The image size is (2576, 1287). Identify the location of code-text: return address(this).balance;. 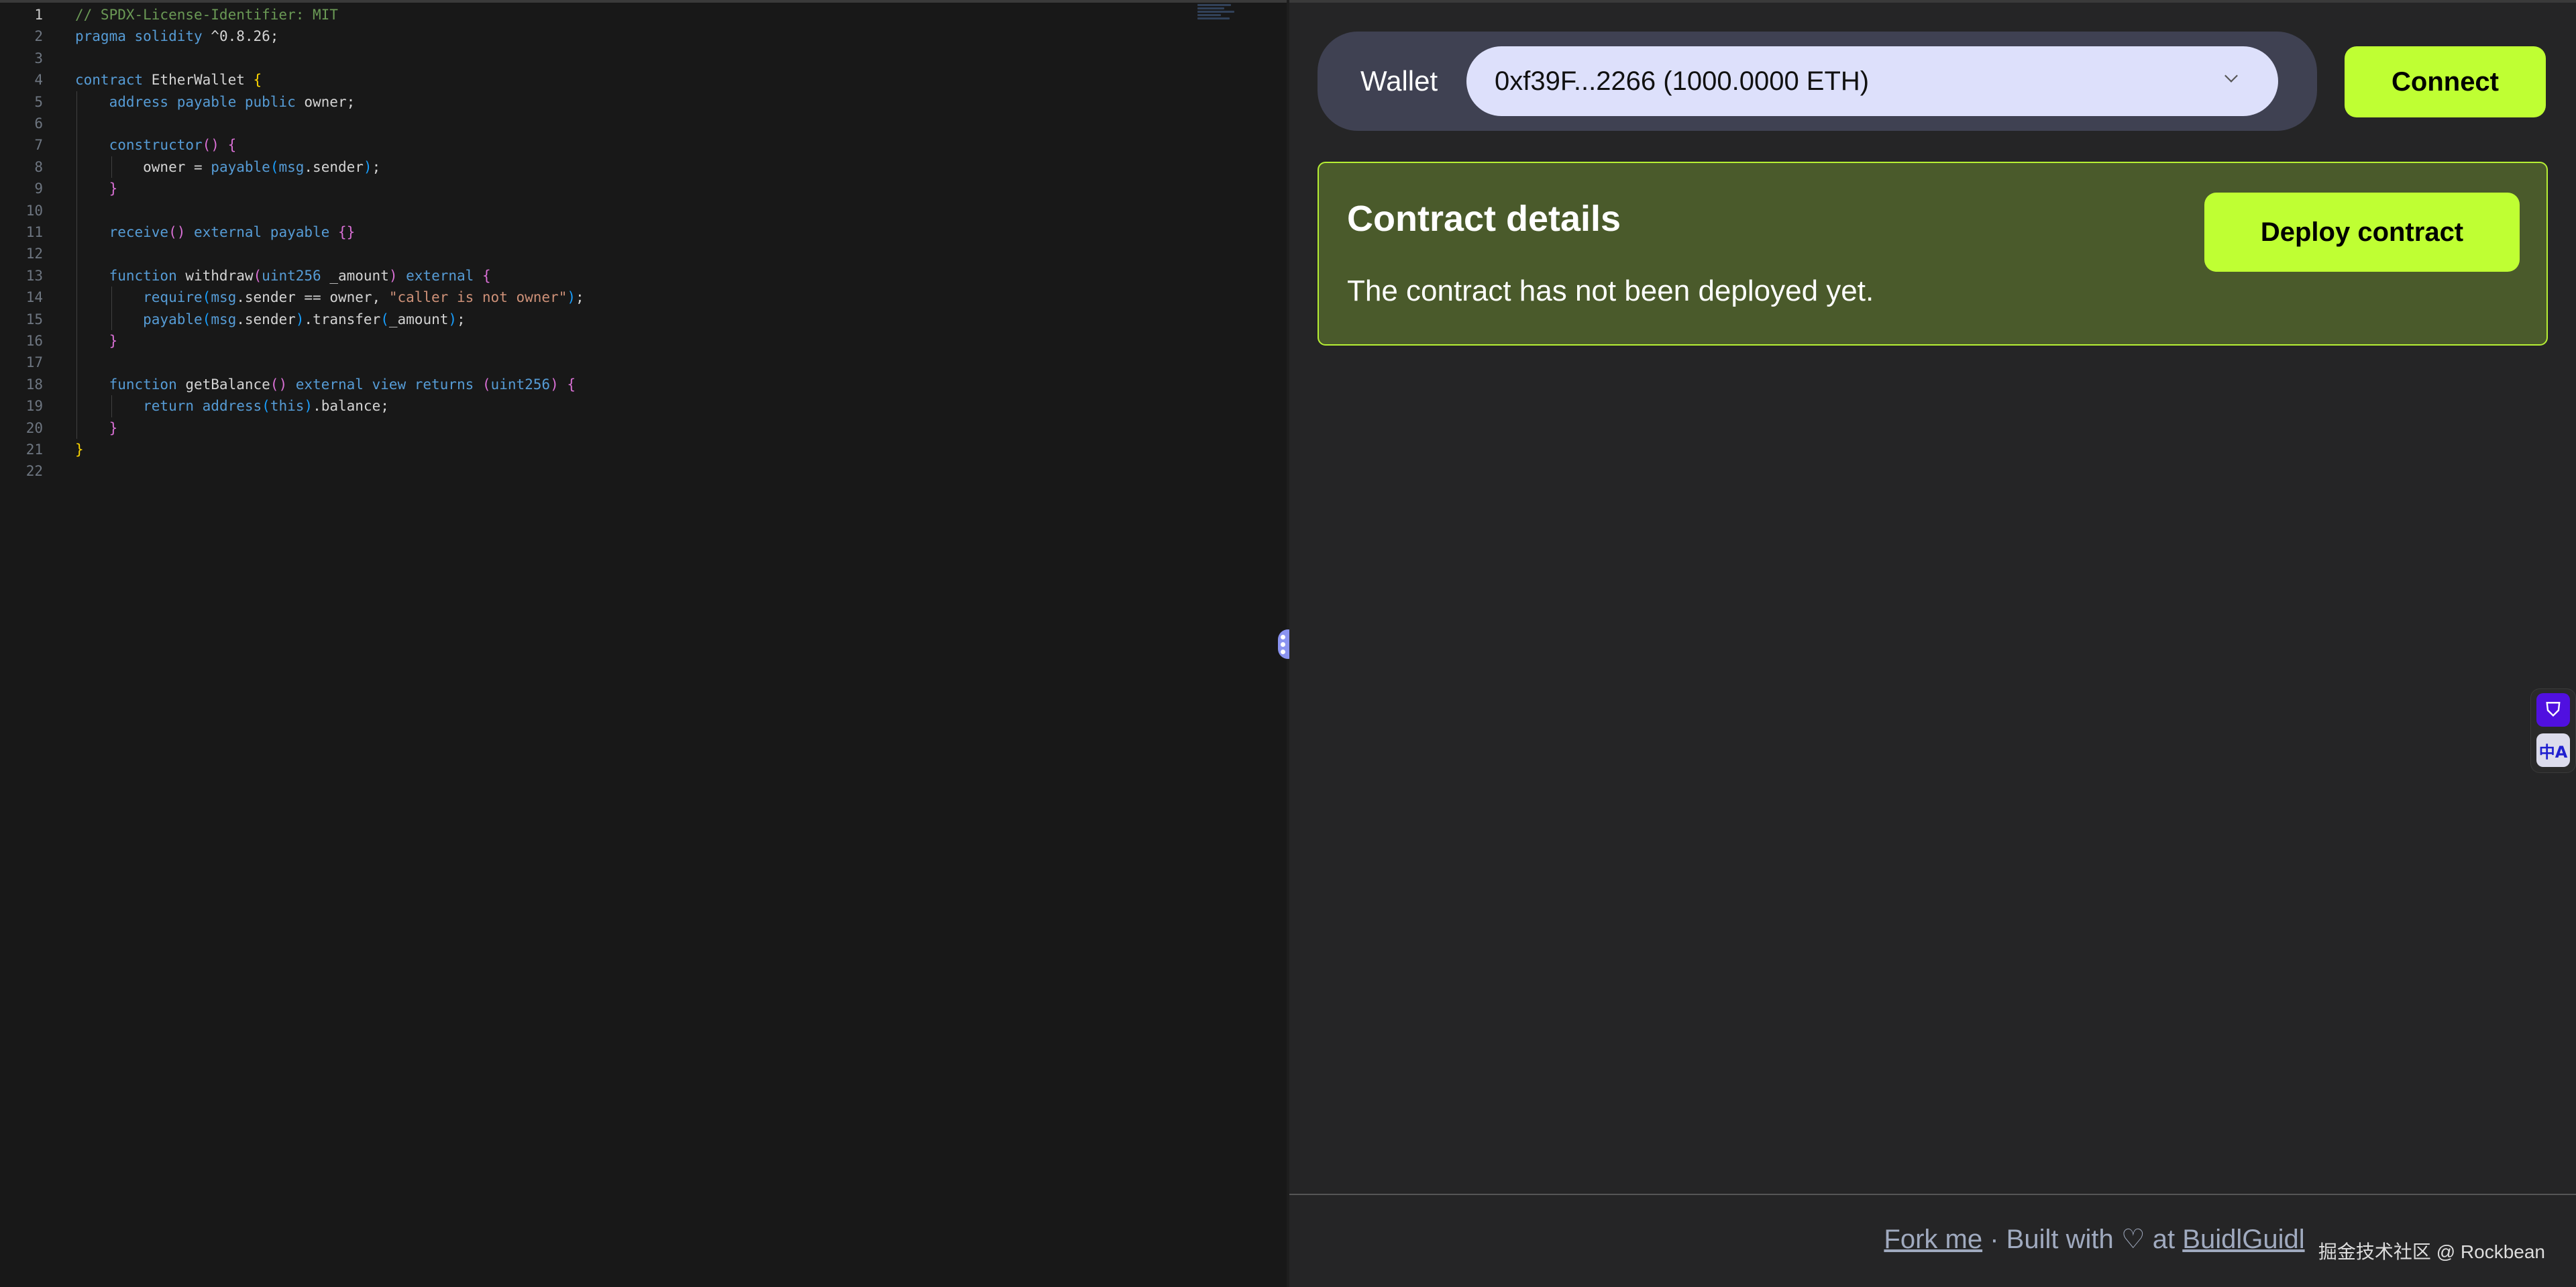
(232, 406).